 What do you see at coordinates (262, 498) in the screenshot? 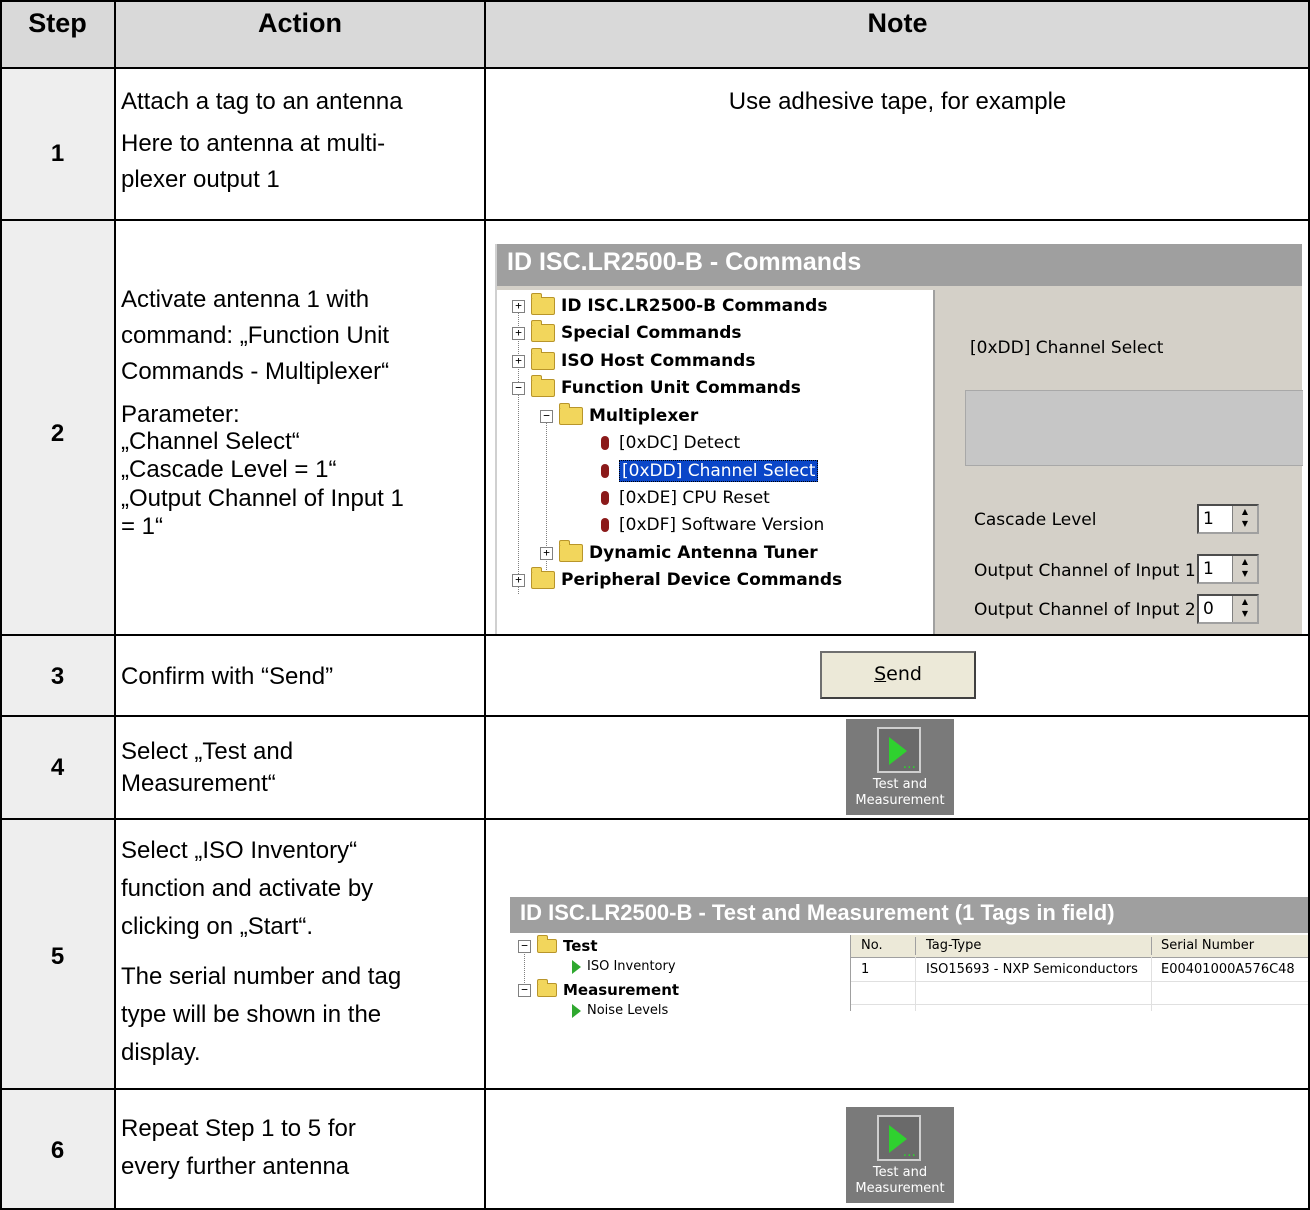
I see `action-line: „Output Channel of Input 1` at bounding box center [262, 498].